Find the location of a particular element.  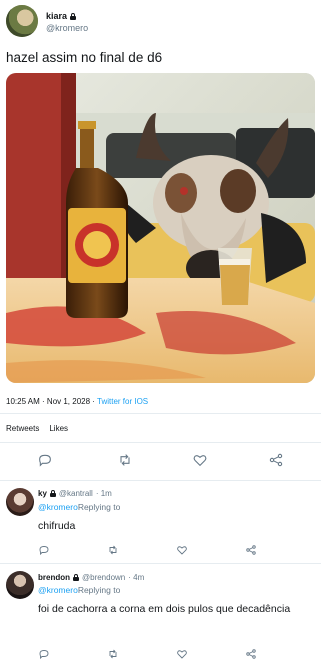

tweet-metadata: 10:25 AM · Nov 1, 2028 · Twitter for IOS is located at coordinates (77, 401).